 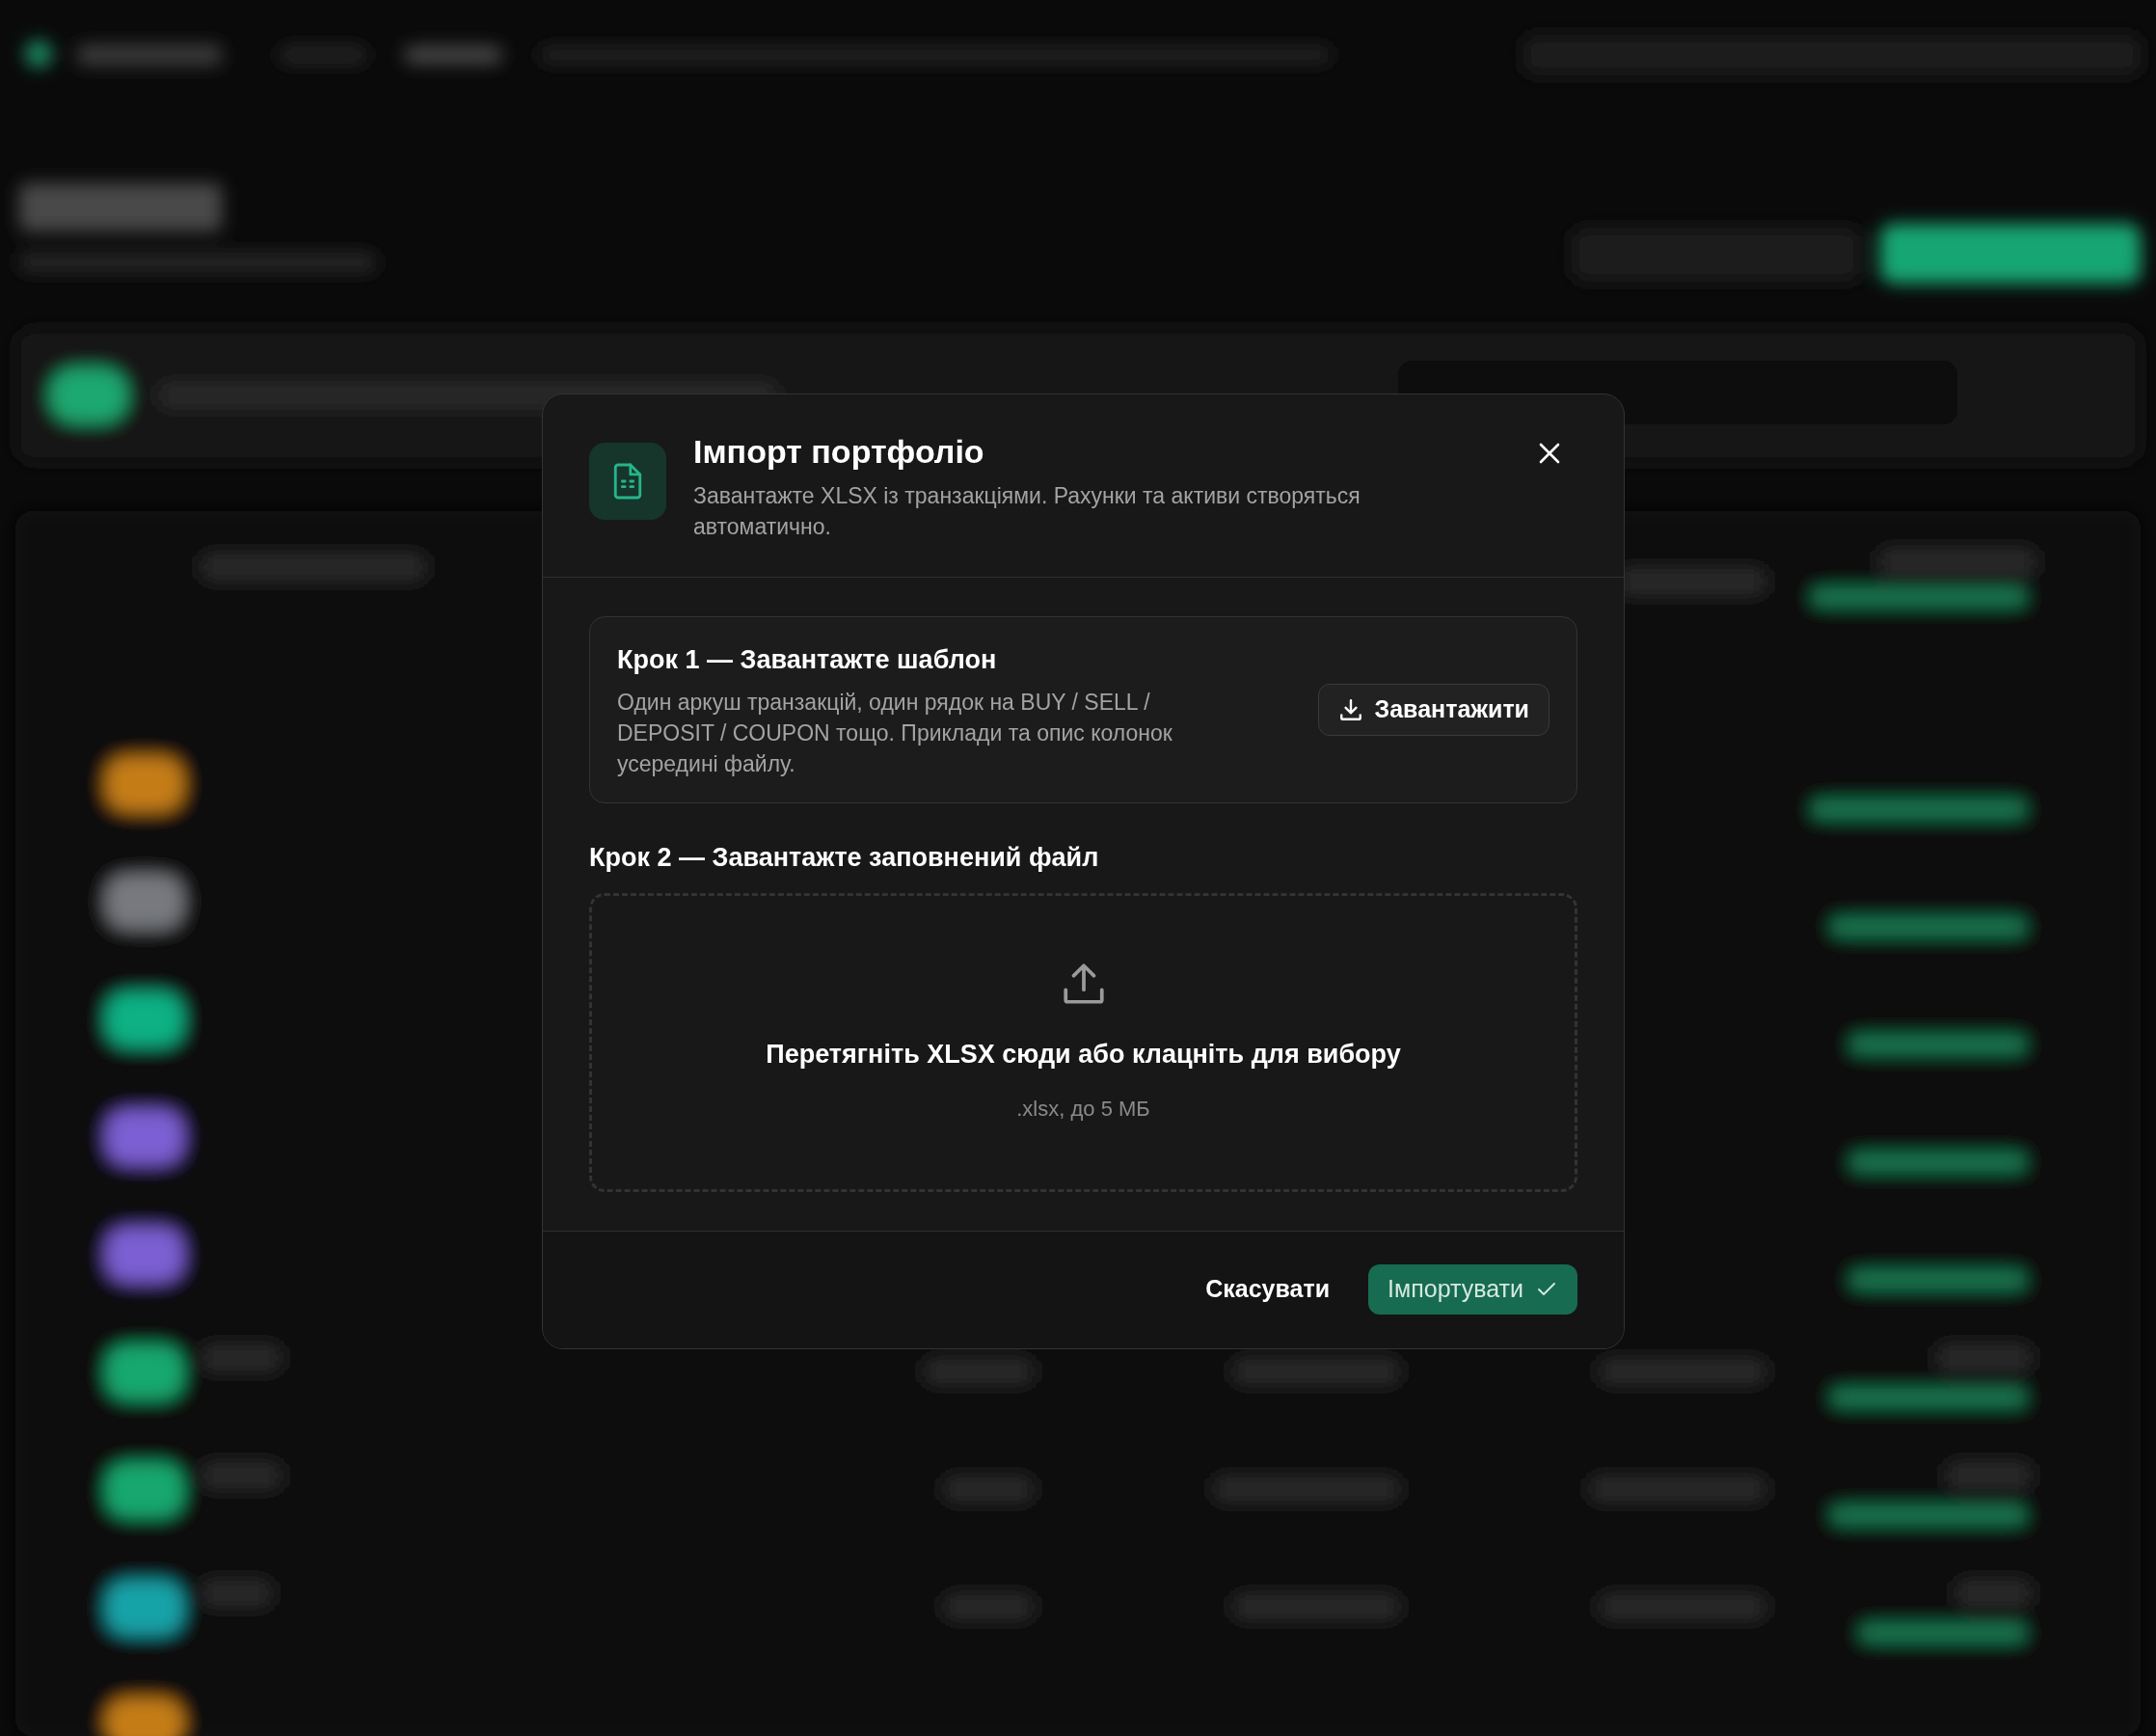 What do you see at coordinates (627, 481) in the screenshot?
I see `spreadsheet-file-icon` at bounding box center [627, 481].